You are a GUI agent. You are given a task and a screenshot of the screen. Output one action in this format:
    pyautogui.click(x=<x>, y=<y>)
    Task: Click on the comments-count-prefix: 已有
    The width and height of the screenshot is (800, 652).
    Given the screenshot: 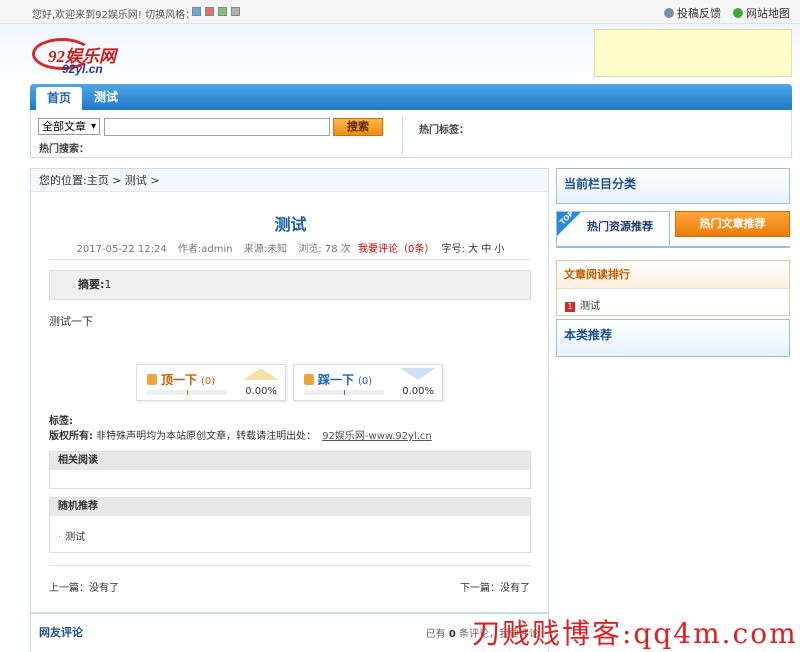 What is the action you would take?
    pyautogui.click(x=435, y=634)
    